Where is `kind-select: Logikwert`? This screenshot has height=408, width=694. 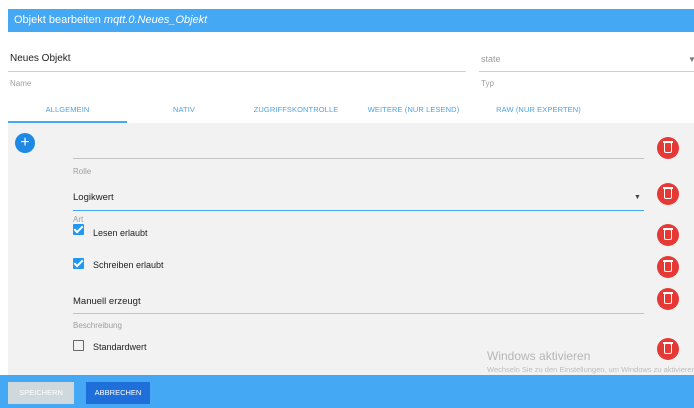
kind-select: Logikwert is located at coordinates (93, 197).